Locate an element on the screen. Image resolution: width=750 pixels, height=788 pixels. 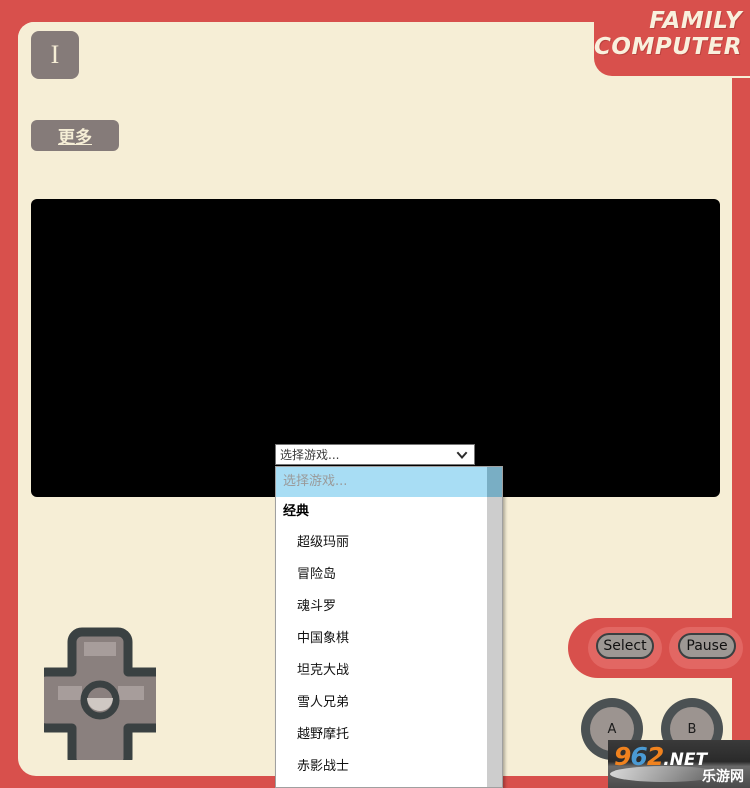
watermark-logo: 962.NET is located at coordinates (660, 756).